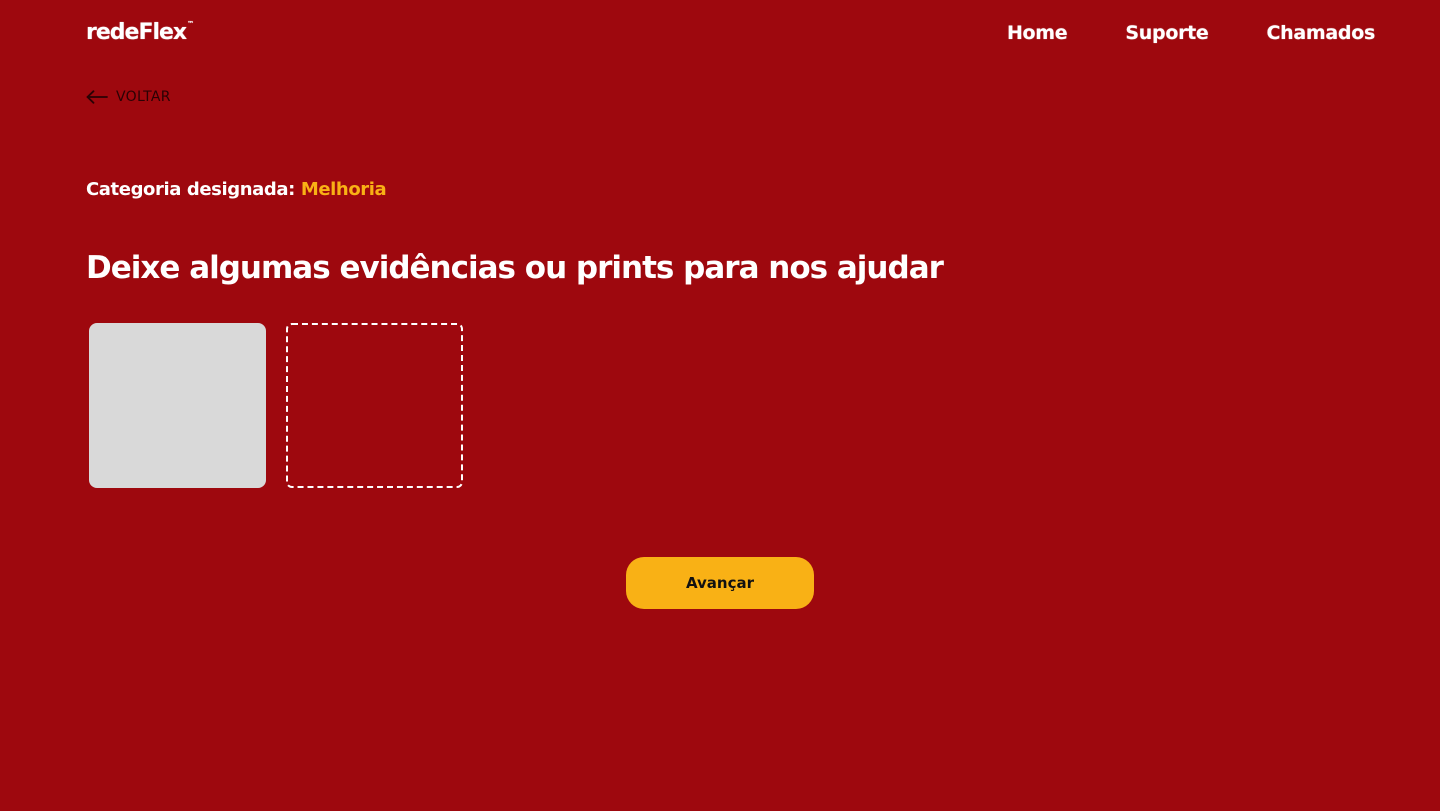 The image size is (1440, 811). I want to click on category-value: Melhoria, so click(343, 189).